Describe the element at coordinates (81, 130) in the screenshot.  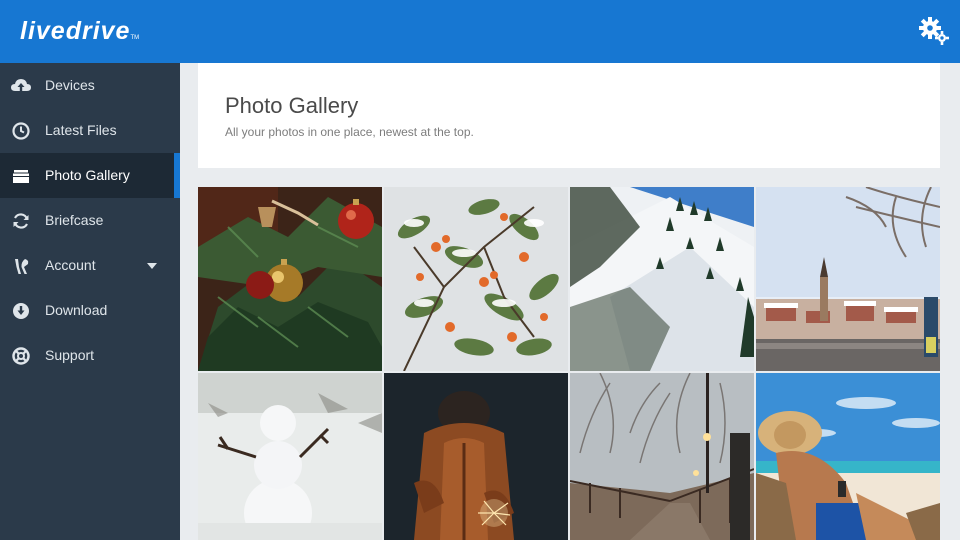
I see `sidebar-item-label: Latest Files` at that location.